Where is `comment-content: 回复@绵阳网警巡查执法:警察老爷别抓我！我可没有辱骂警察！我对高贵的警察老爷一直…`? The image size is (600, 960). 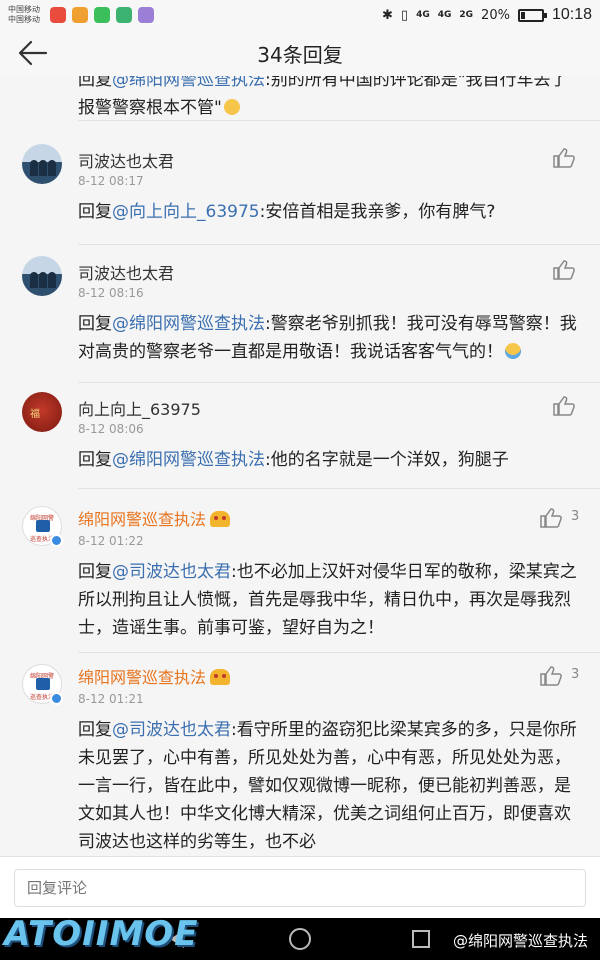
comment-content: 回复@绵阳网警巡查执法:警察老爷别抓我！我可没有辱骂警察！我对高贵的警察老爷一直… is located at coordinates (328, 338).